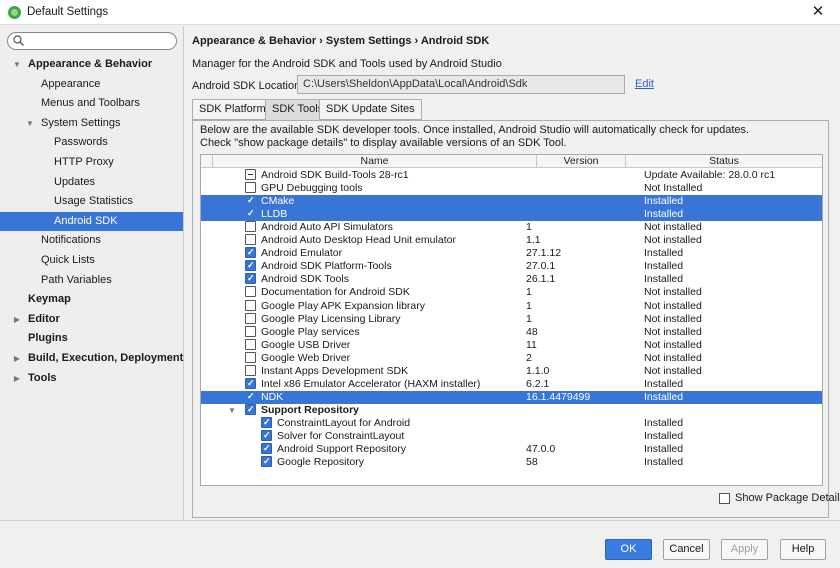 The image size is (840, 568). Describe the element at coordinates (644, 84) in the screenshot. I see `edit-link: Edit` at that location.